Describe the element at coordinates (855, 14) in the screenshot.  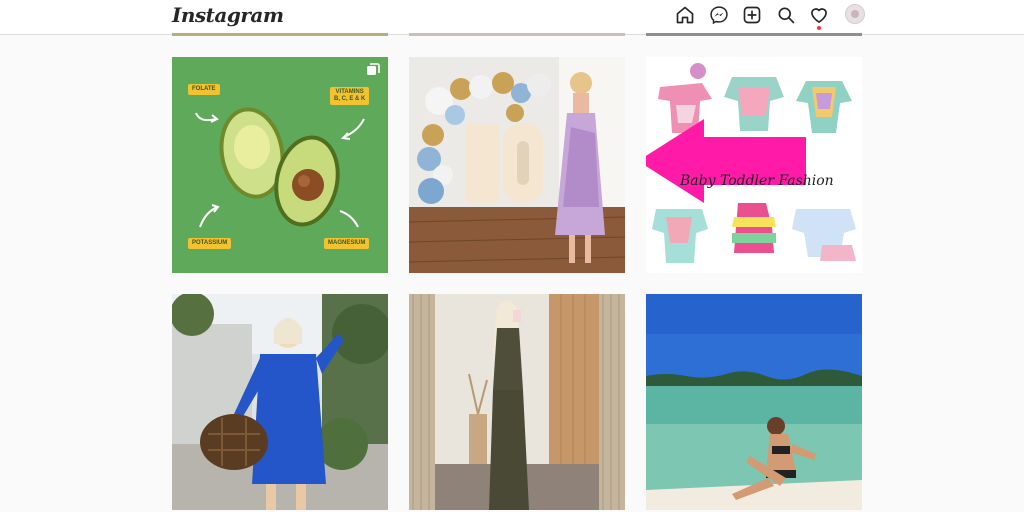
I see `profile-avatar` at that location.